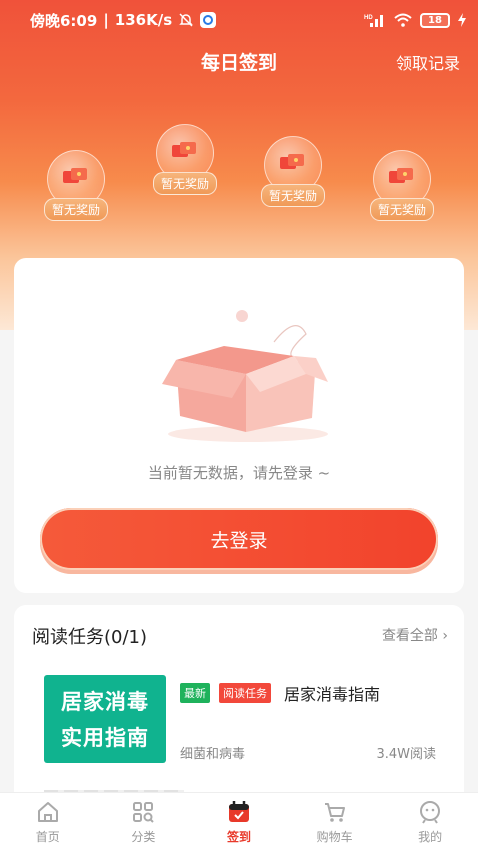 The width and height of the screenshot is (478, 850). Describe the element at coordinates (373, 21) in the screenshot. I see `signal-icon: HD` at that location.